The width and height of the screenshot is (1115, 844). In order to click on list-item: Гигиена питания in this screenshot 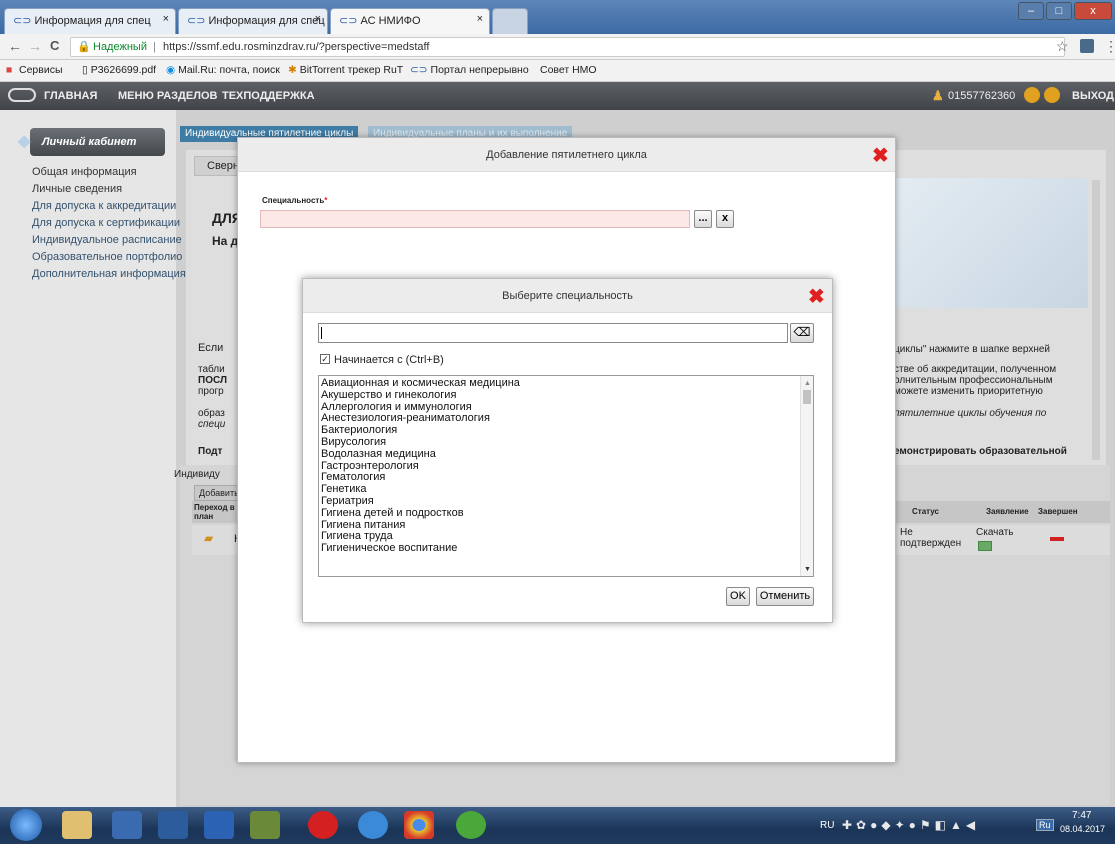, I will do `click(567, 525)`.